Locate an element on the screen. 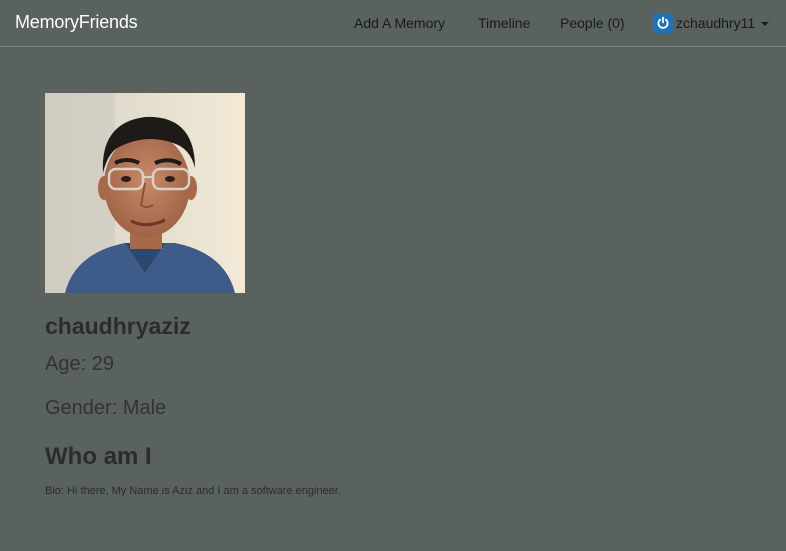 The height and width of the screenshot is (551, 786). profile-gender: Gender: Male is located at coordinates (106, 408).